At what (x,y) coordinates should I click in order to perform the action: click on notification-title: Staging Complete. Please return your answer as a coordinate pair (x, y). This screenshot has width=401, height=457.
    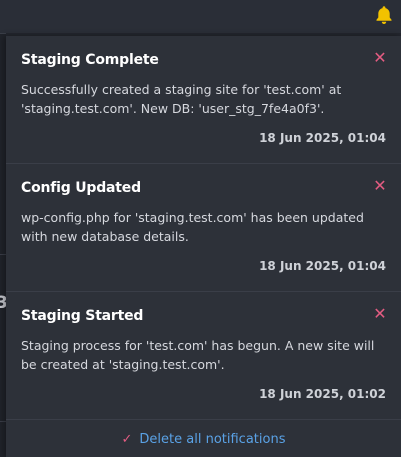
    Looking at the image, I should click on (90, 60).